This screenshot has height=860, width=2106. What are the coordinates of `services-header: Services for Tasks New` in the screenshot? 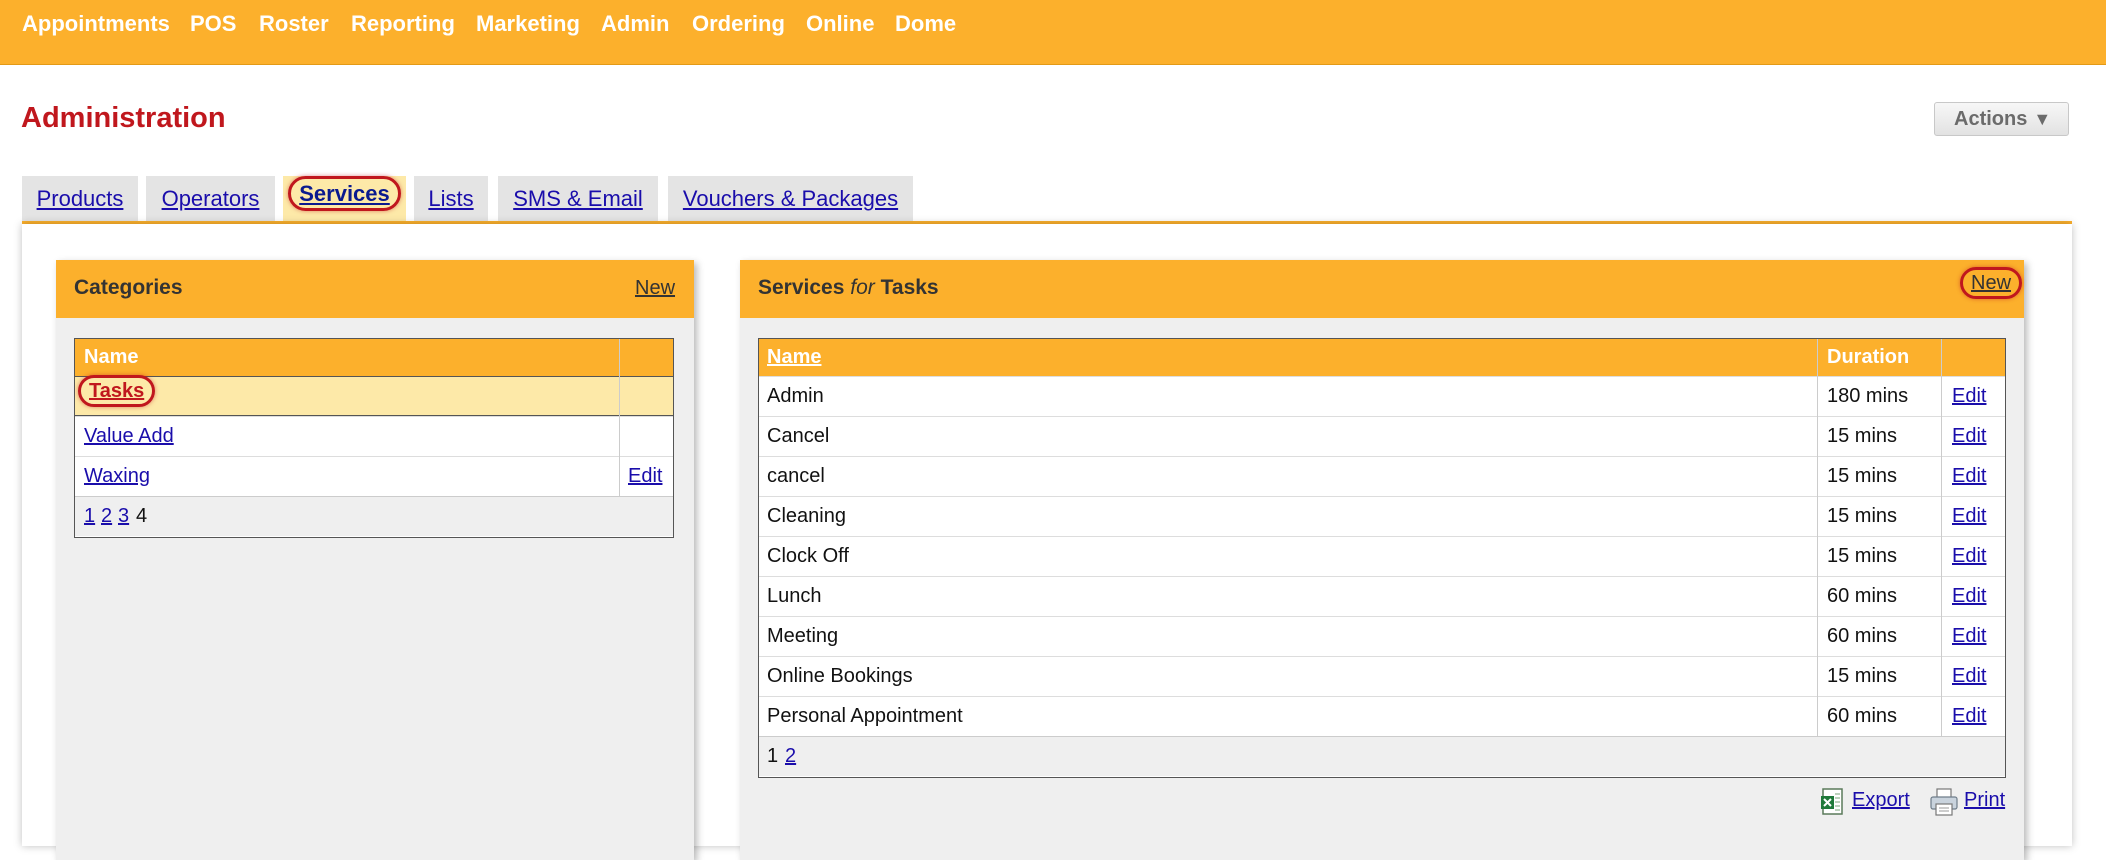 It's located at (1382, 289).